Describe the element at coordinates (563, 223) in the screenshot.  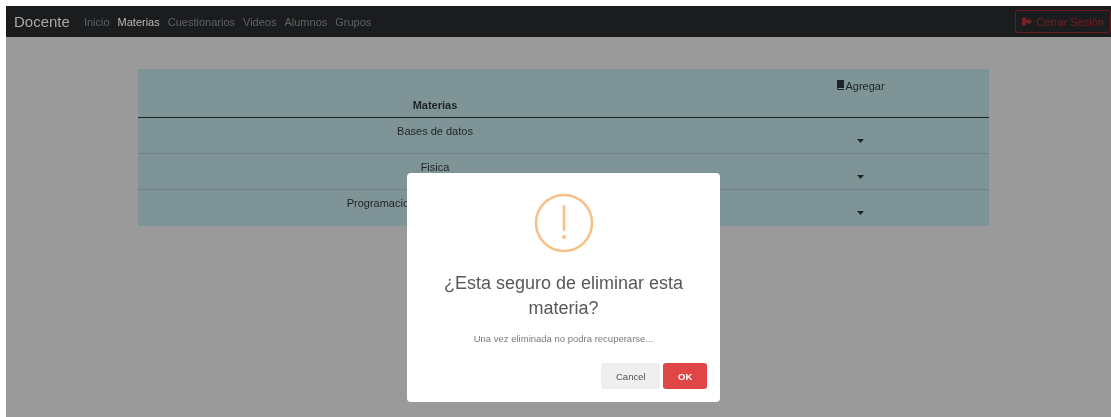
I see `warning-icon` at that location.